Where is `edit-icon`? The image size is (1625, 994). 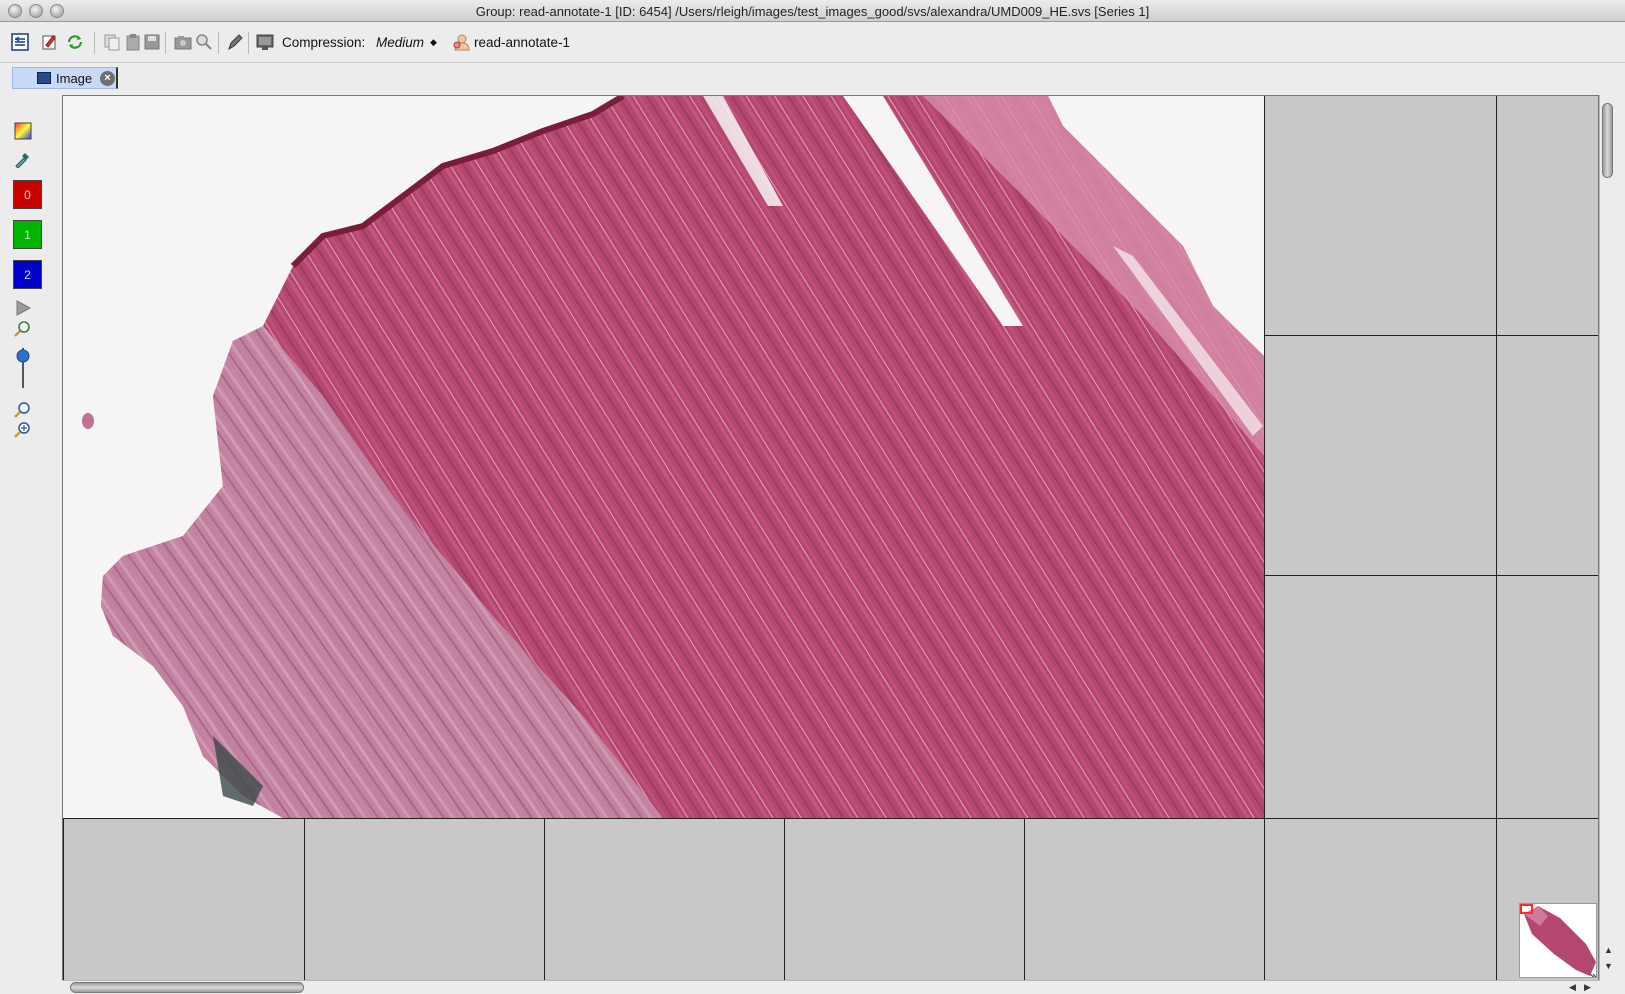
edit-icon is located at coordinates (50, 42).